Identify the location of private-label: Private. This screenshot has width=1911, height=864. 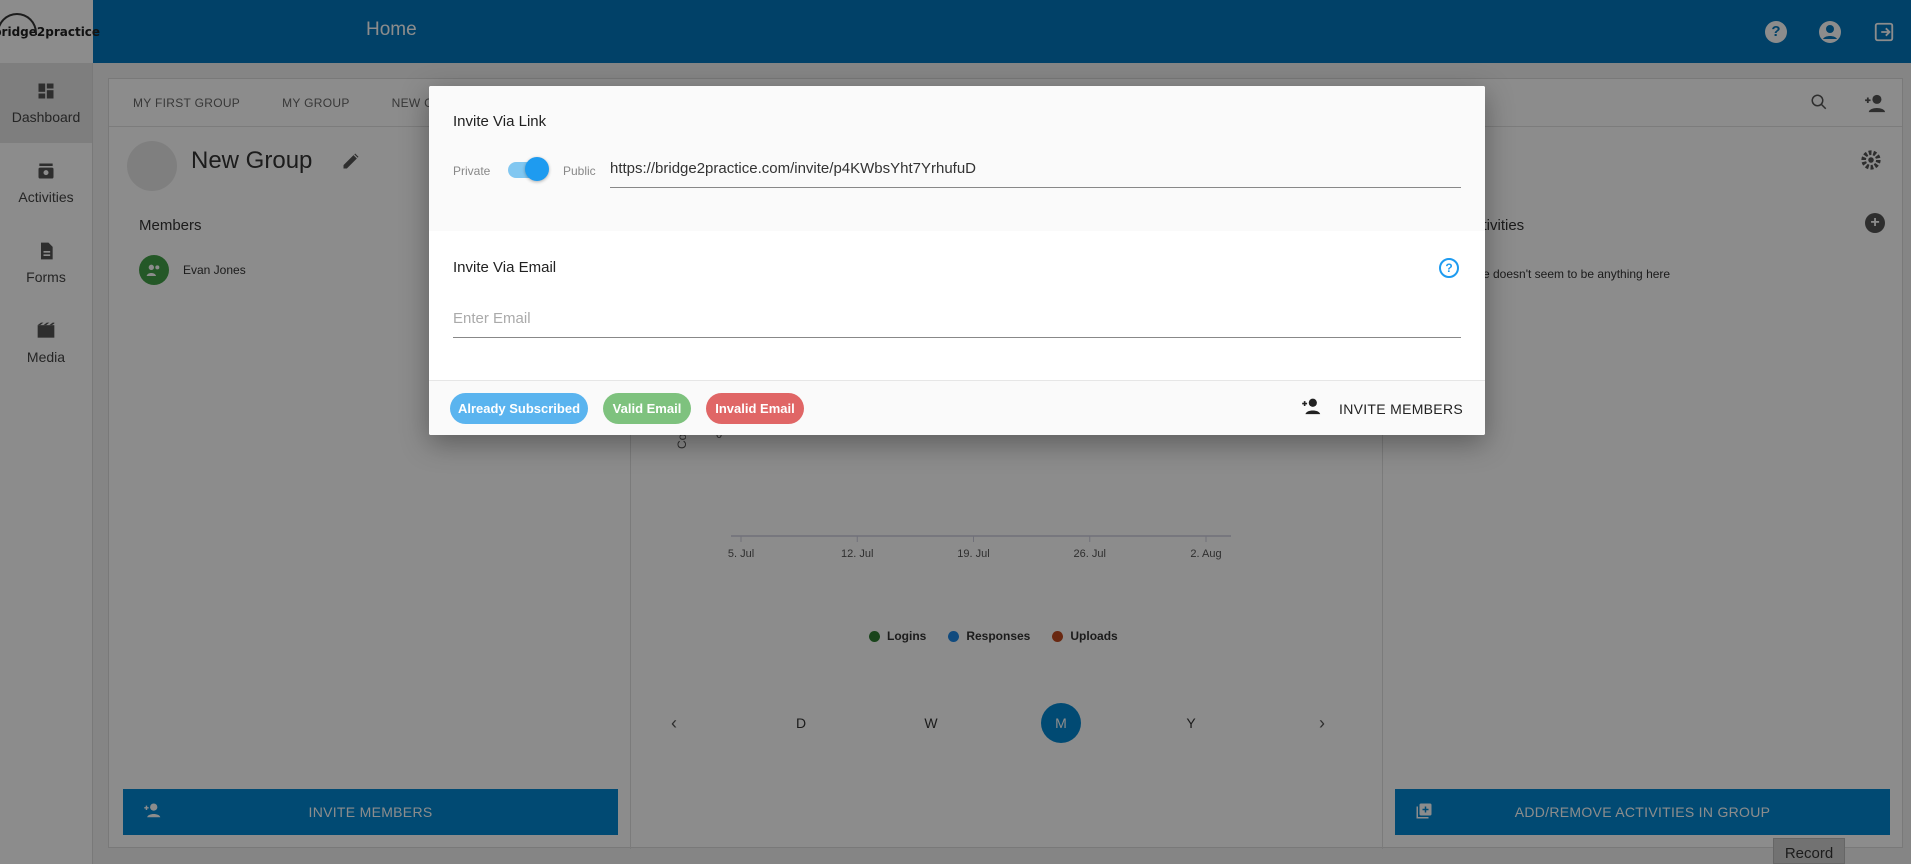
(472, 171).